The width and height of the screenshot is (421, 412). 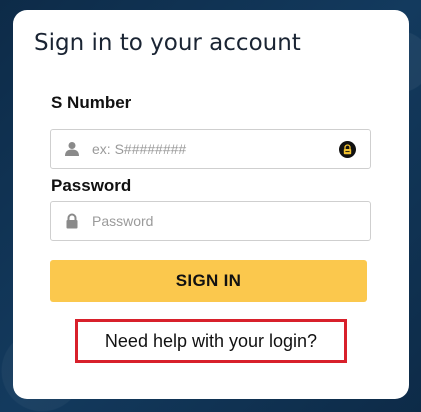 I want to click on help-link-highlight: Need help with your login?, so click(x=211, y=341).